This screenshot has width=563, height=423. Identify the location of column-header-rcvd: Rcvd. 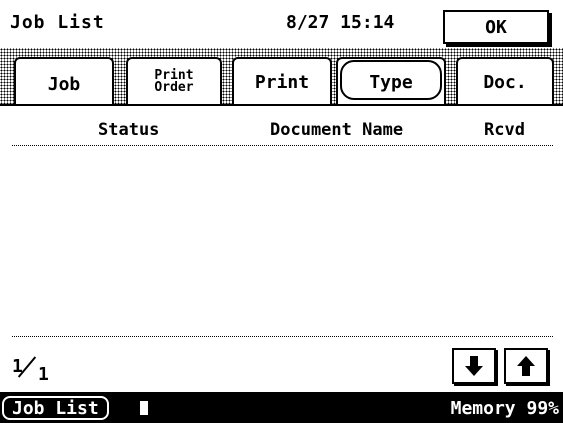
(504, 130).